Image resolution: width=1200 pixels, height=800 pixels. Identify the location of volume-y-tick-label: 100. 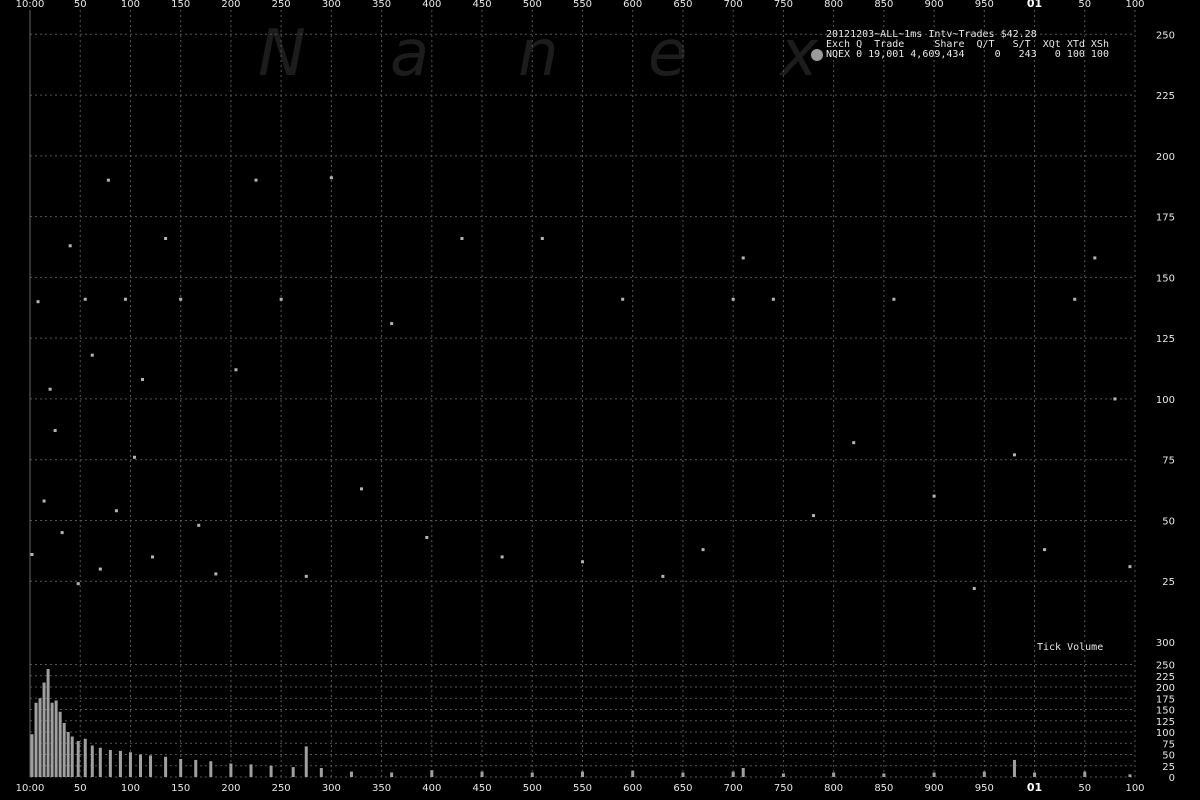
(1165, 733).